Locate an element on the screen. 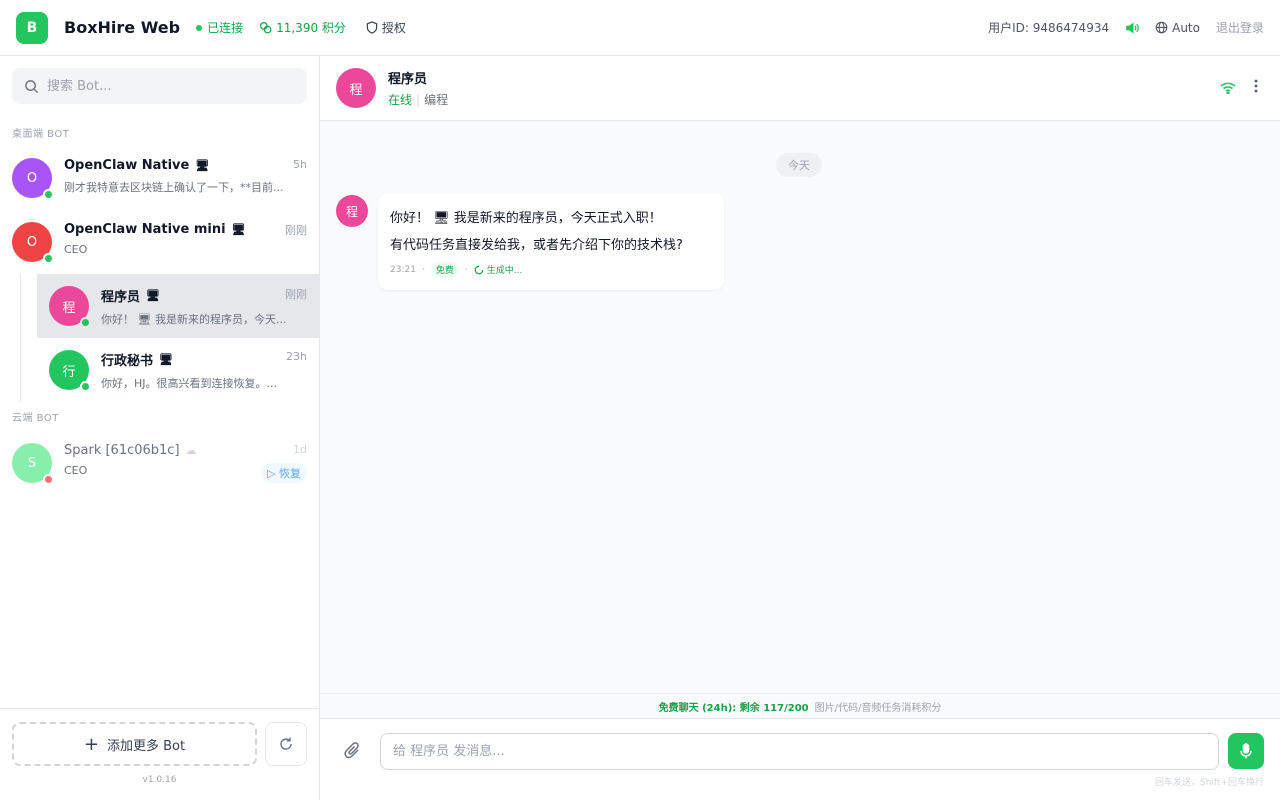 Image resolution: width=1280 pixels, height=800 pixels. cloud-section-label: 云端 BOT is located at coordinates (35, 418).